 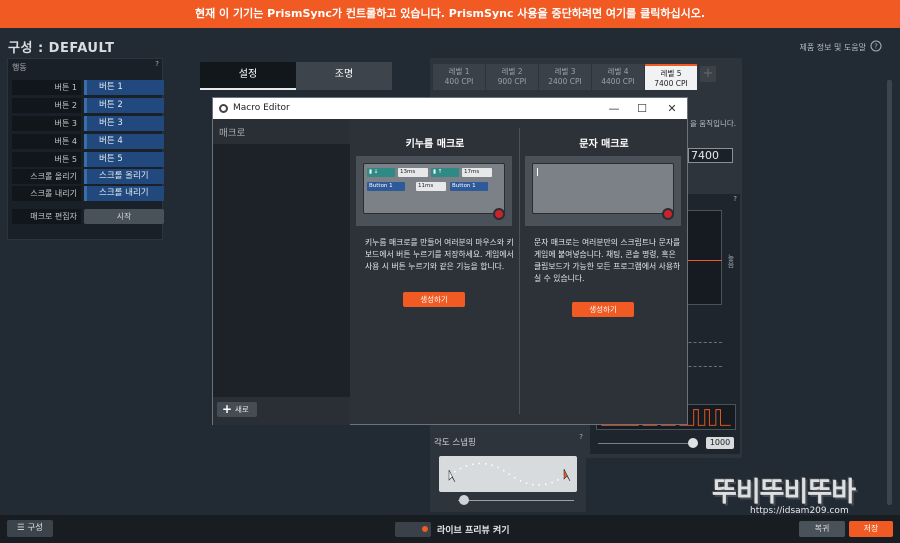 I want to click on action-row: 스크롤 올리기 스크롤 올리기, so click(x=88, y=177).